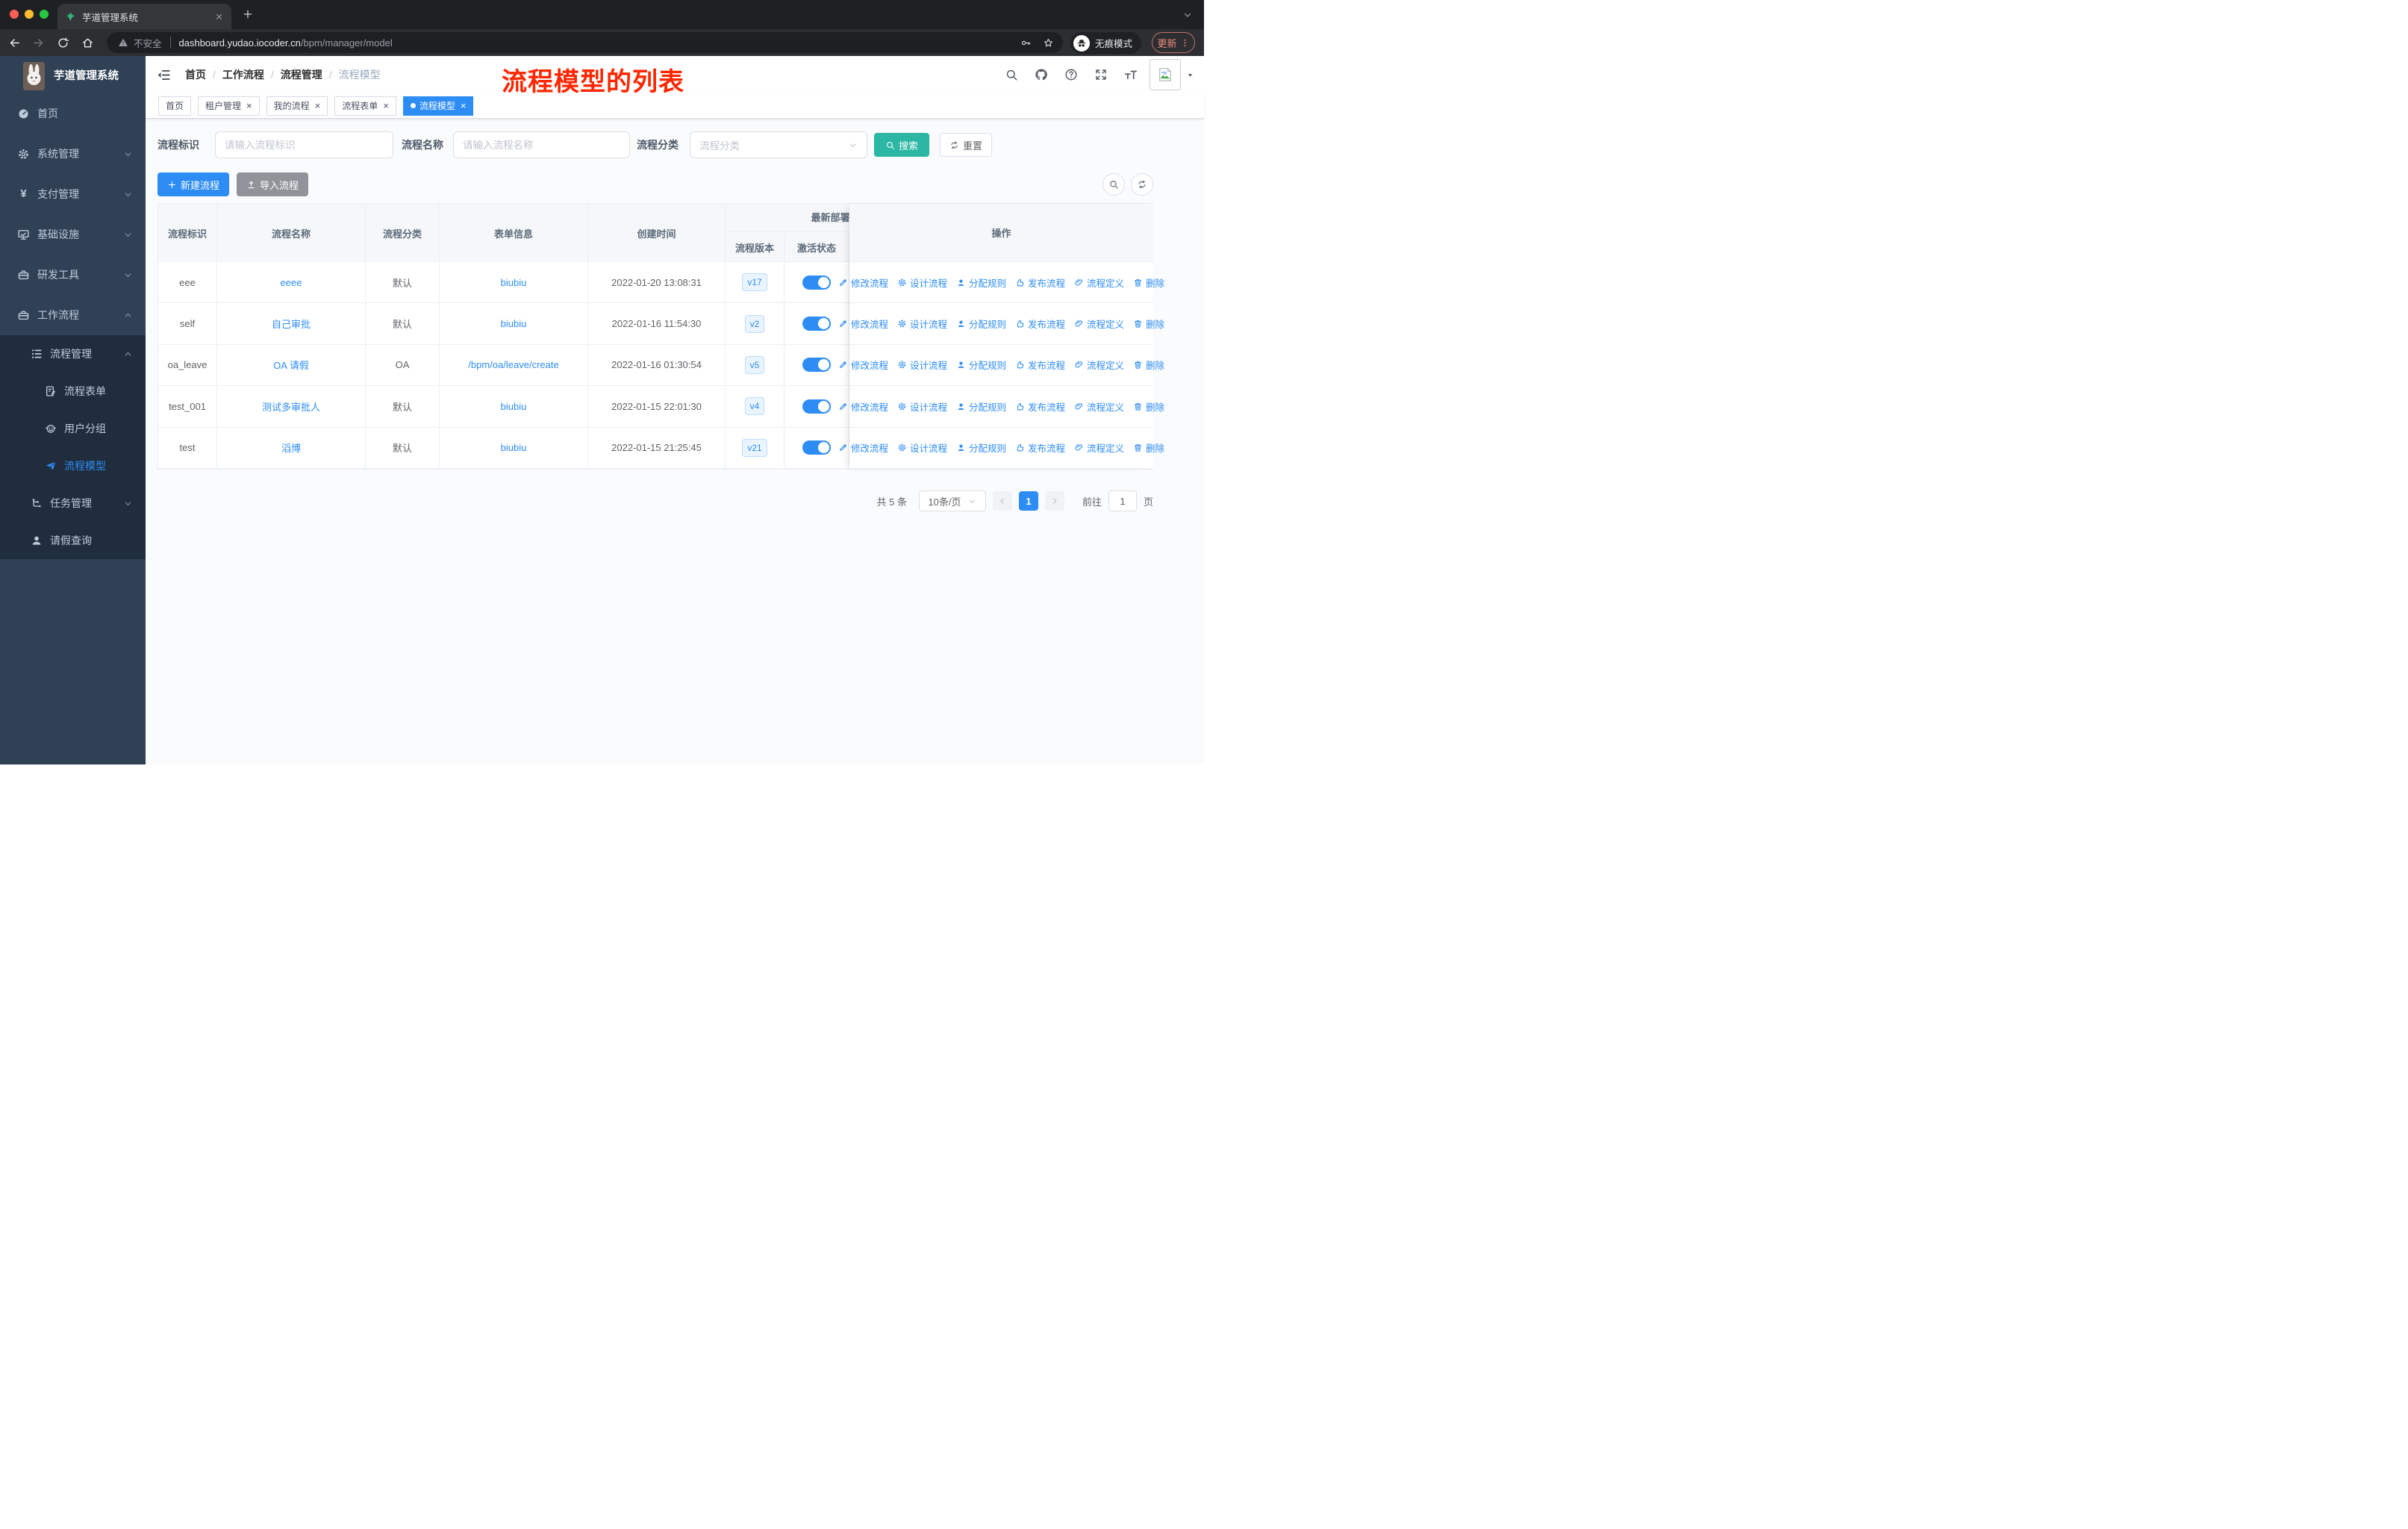  Describe the element at coordinates (73, 540) in the screenshot. I see `sidebar-item-leave-query: 请假查询` at that location.